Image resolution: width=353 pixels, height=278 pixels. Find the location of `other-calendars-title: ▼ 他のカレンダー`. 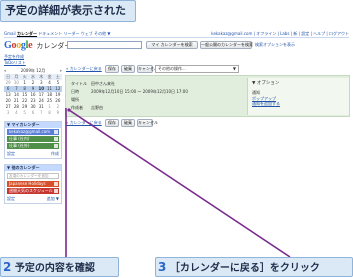

other-calendars-title: ▼ 他のカレンダー is located at coordinates (33, 168).